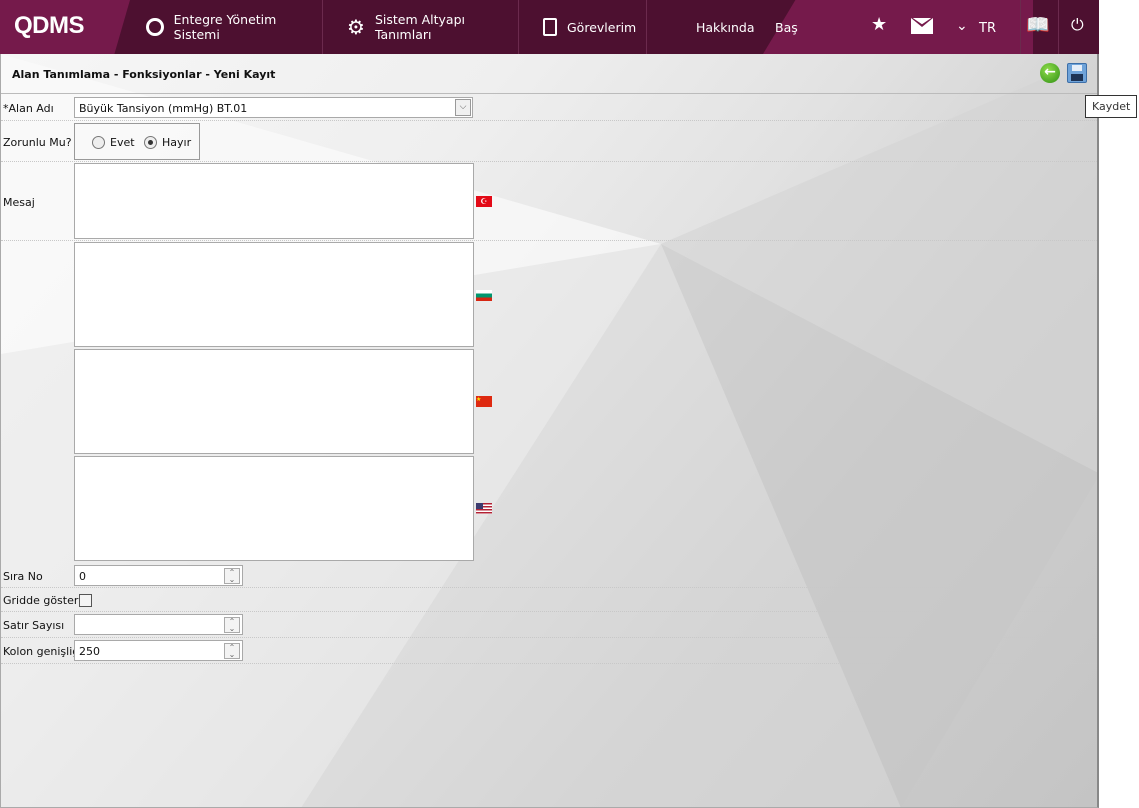 This screenshot has width=1139, height=808. I want to click on alan-adi-select: Büyük Tansiyon (mmHg) BT.01 ⌵, so click(273, 107).